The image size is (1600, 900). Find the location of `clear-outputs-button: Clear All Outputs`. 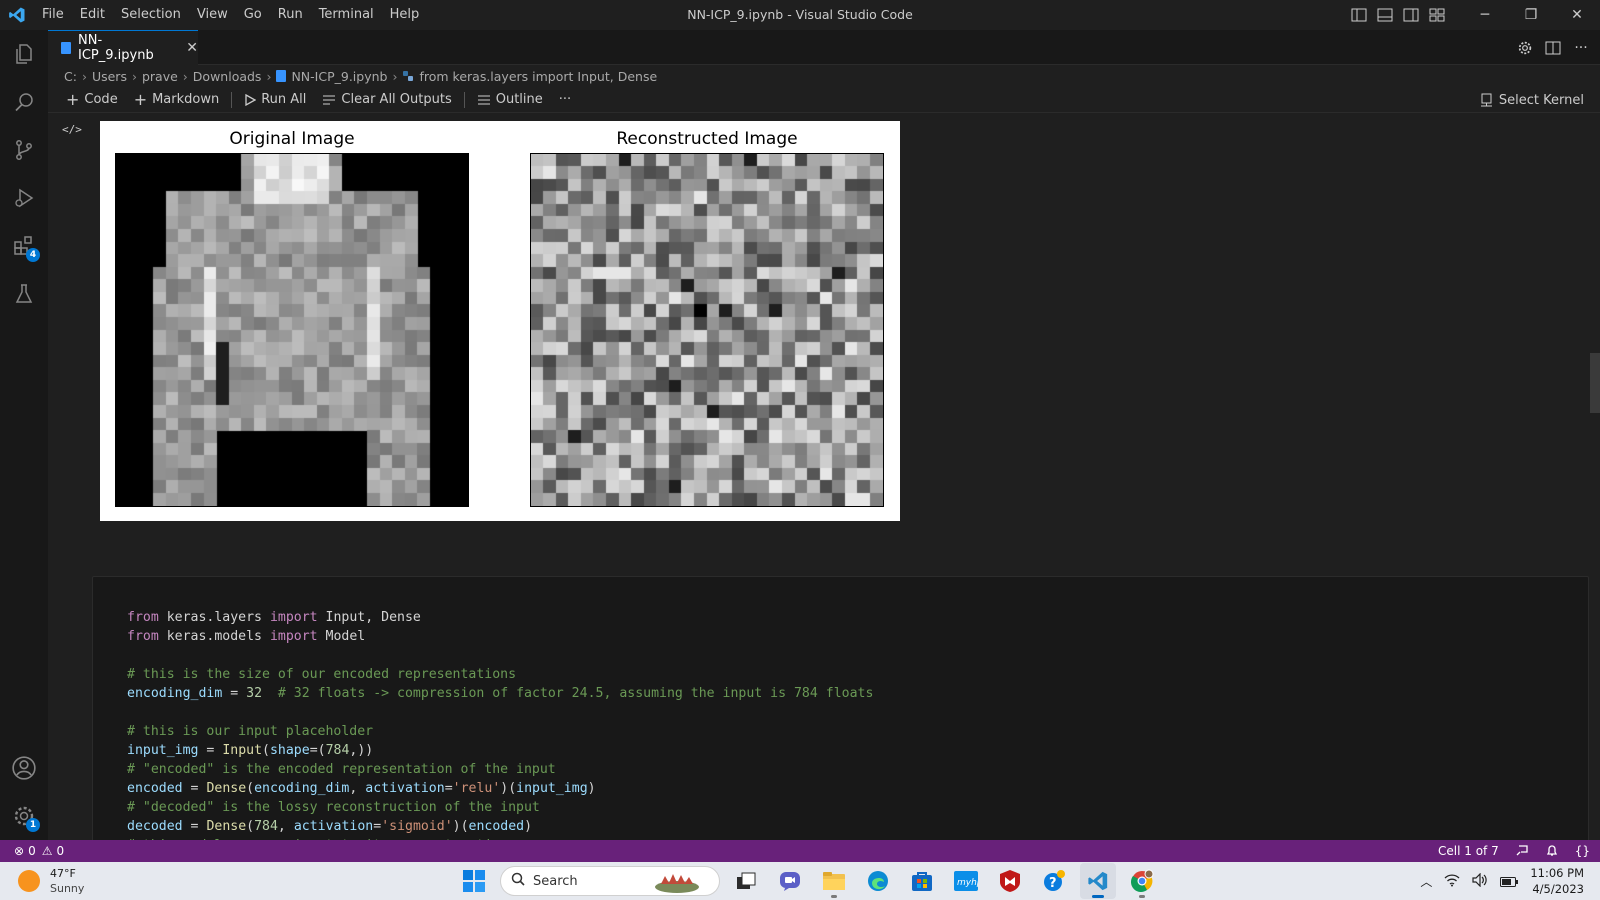

clear-outputs-button: Clear All Outputs is located at coordinates (386, 100).